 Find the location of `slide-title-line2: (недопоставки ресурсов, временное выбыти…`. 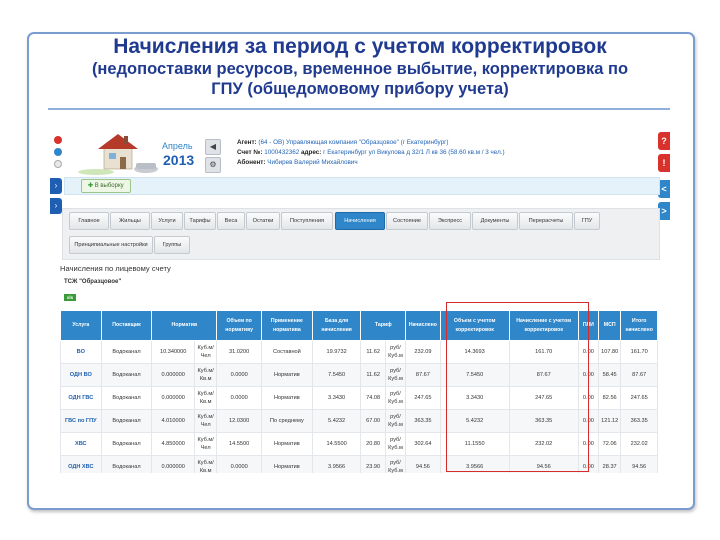

slide-title-line2: (недопоставки ресурсов, временное выбыти… is located at coordinates (360, 69).